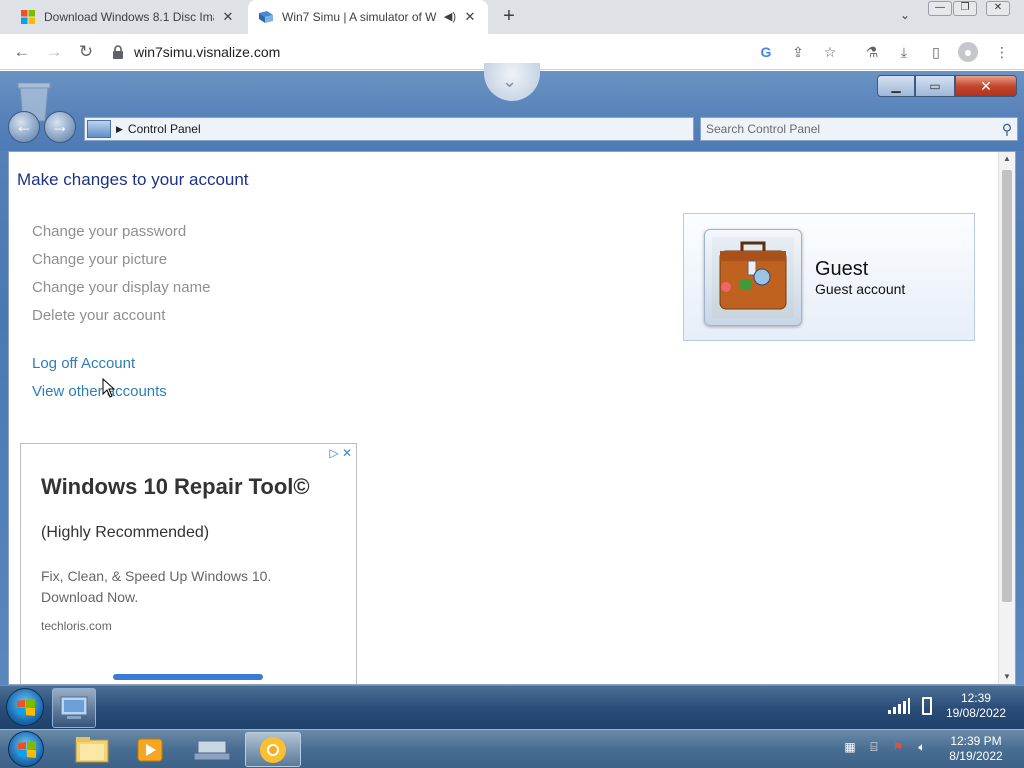  Describe the element at coordinates (874, 747) in the screenshot. I see `network-icon: ⌸` at that location.